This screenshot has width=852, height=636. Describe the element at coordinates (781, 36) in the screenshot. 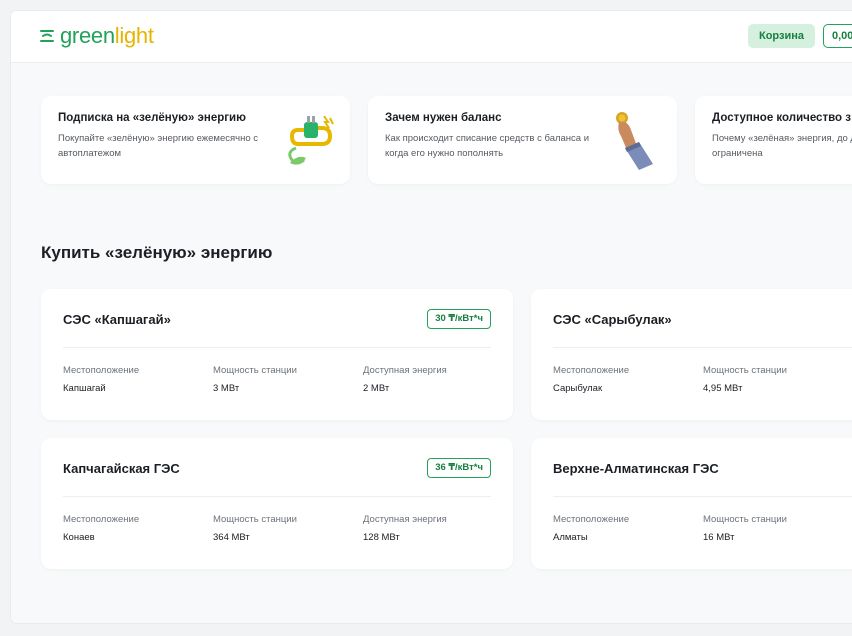

I see `cart-button: Корзина` at that location.